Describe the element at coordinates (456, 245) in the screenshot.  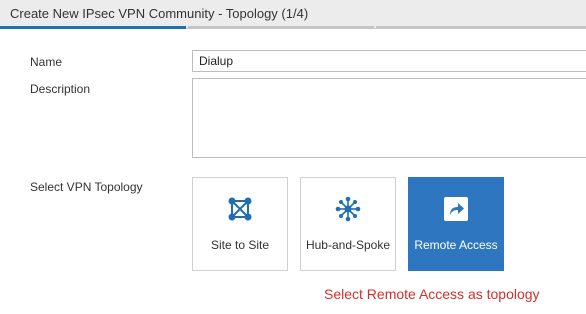
I see `topology-option-label: Remote Access` at that location.